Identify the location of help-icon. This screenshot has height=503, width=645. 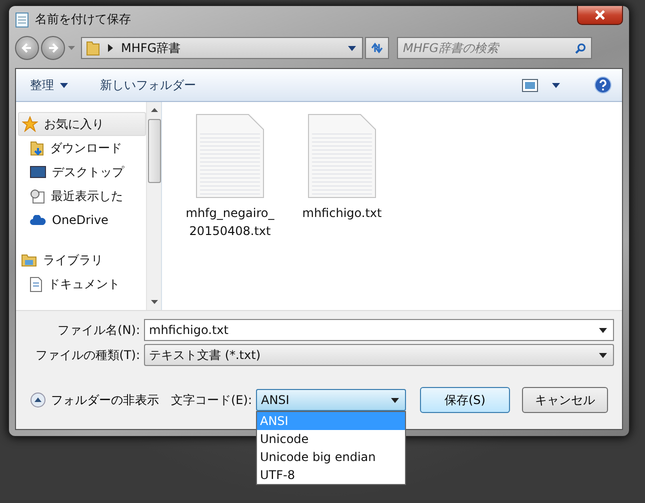
(603, 85).